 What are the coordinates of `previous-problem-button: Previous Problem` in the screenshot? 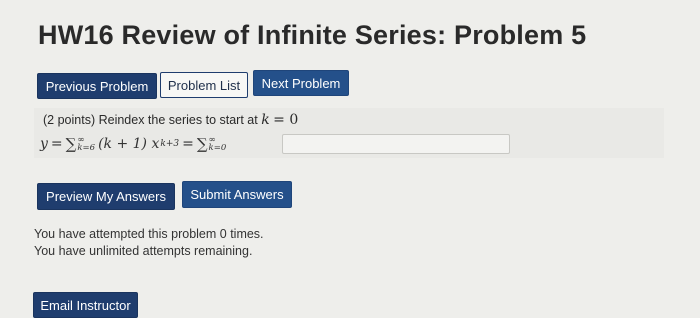 It's located at (97, 86).